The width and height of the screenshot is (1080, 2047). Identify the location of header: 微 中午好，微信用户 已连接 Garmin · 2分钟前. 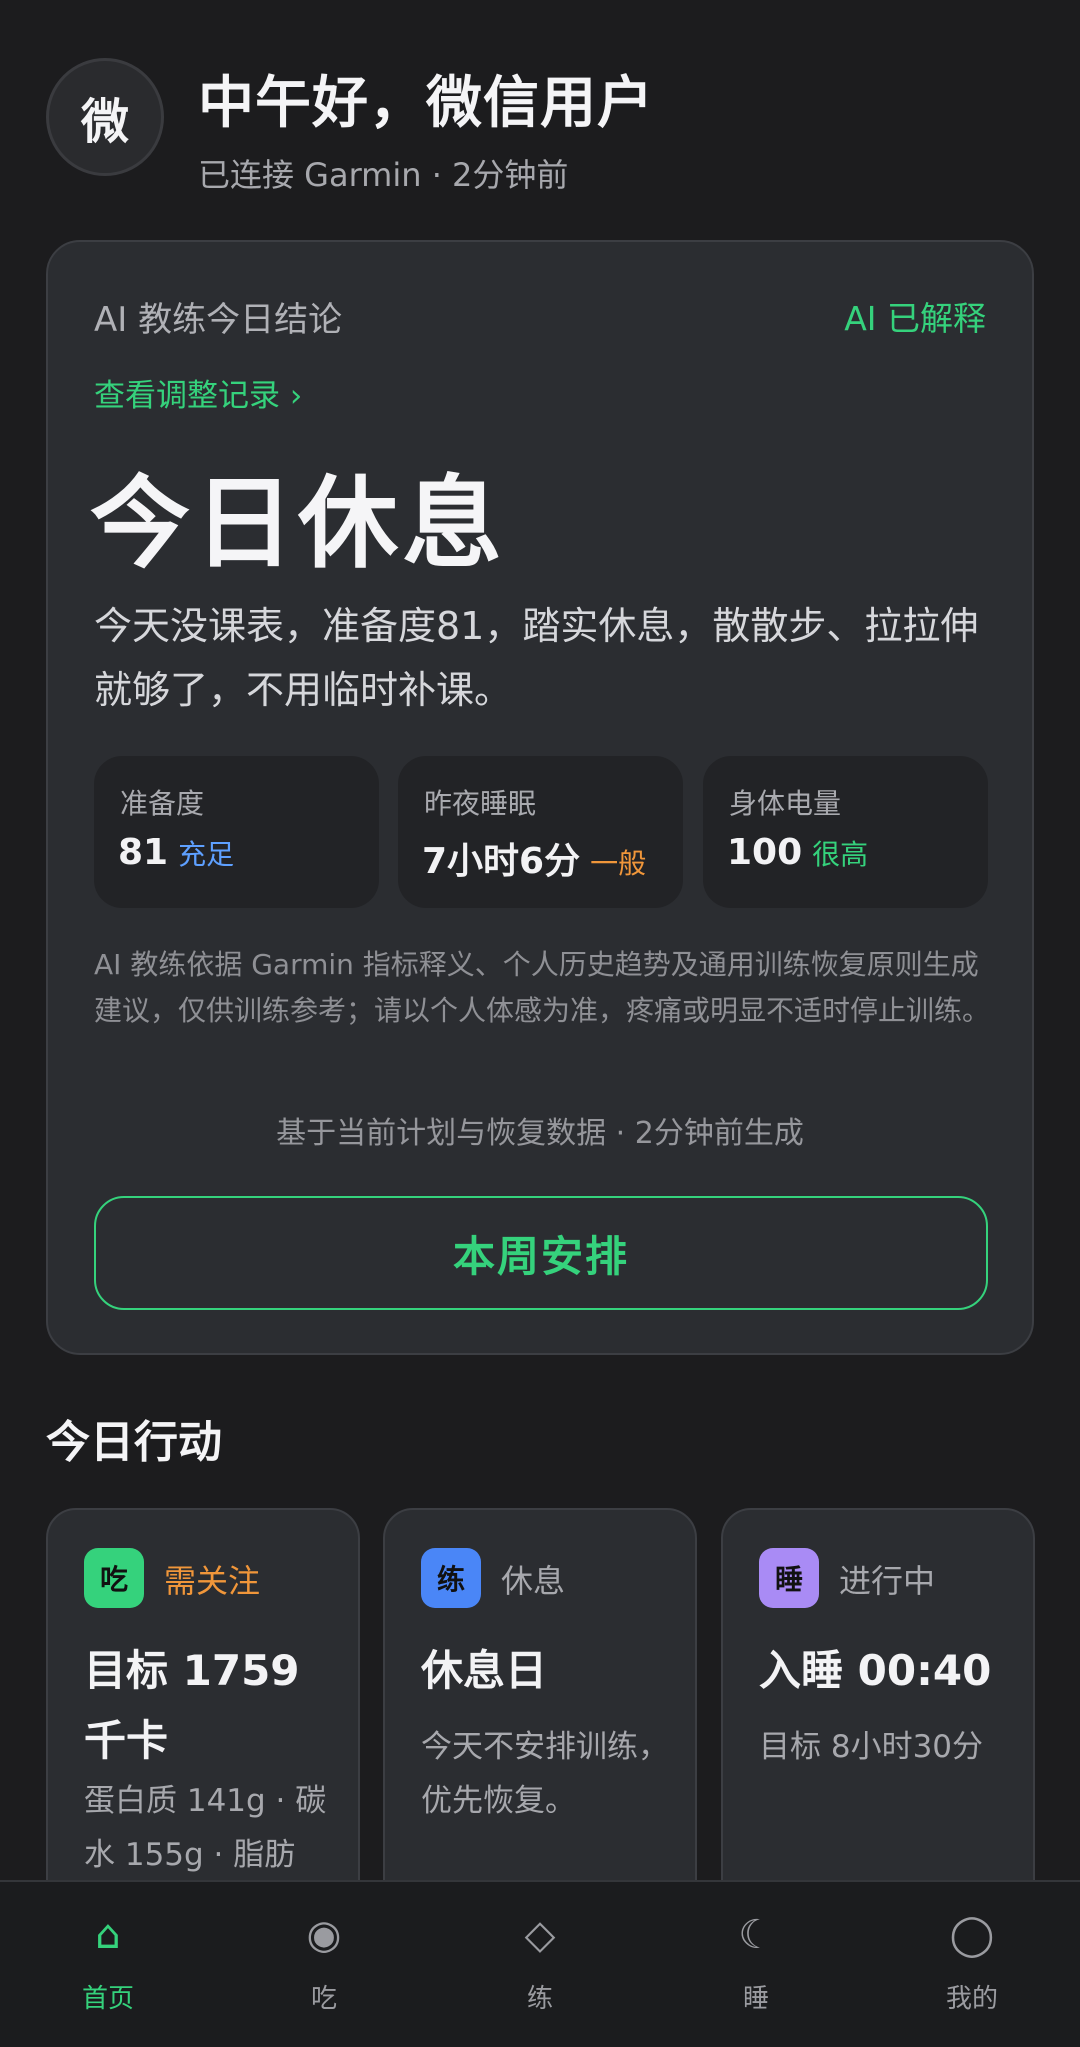
(541, 126).